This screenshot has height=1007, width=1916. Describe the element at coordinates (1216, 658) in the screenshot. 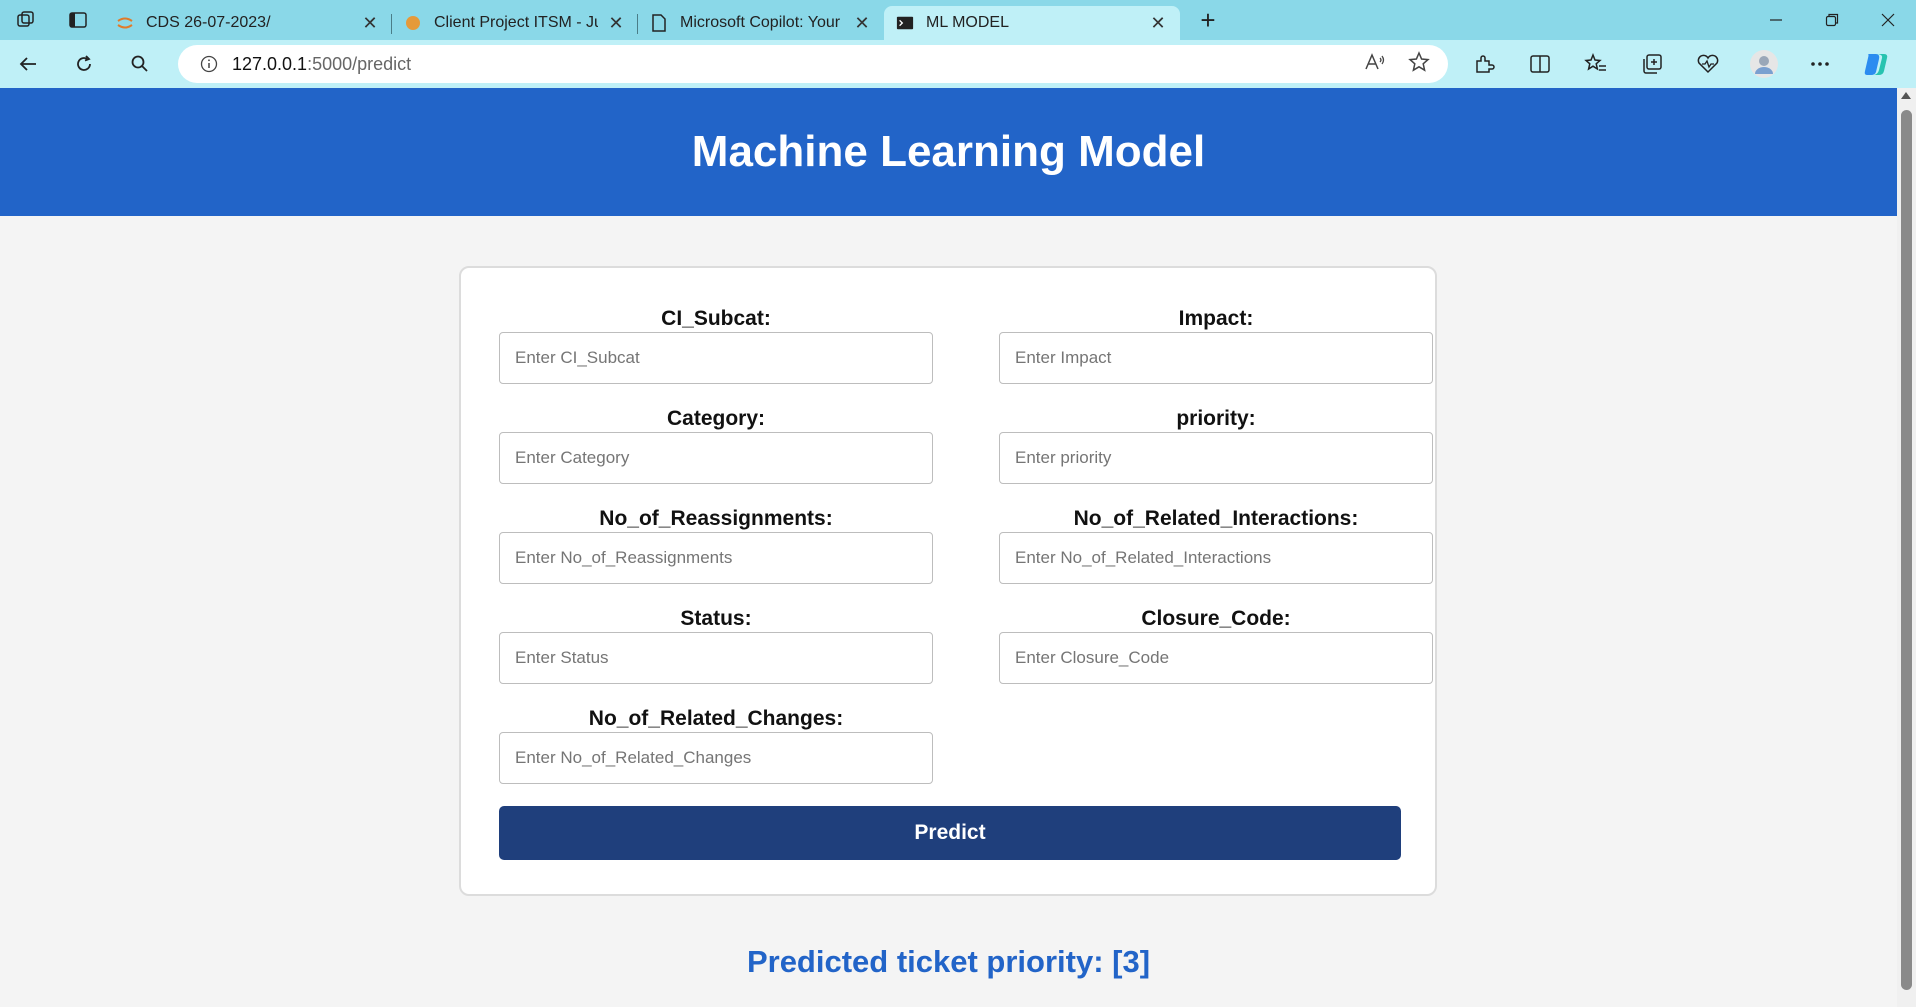

I see `closure-code-input` at that location.